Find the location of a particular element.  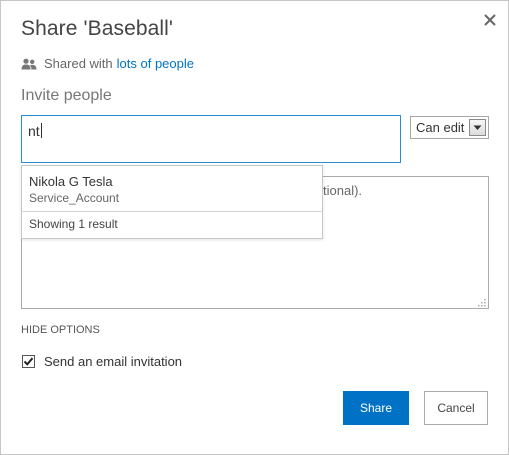

permission-value: Can edit is located at coordinates (440, 127).